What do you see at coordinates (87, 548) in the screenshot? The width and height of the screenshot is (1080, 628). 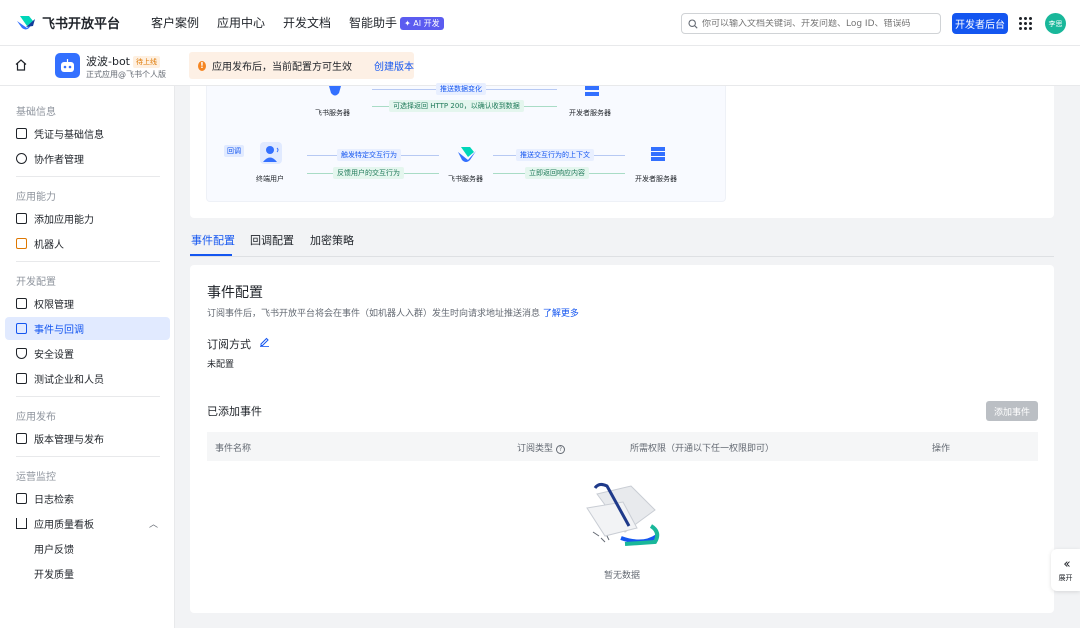 I see `sidebar-item-user-feedback: 用户反馈` at bounding box center [87, 548].